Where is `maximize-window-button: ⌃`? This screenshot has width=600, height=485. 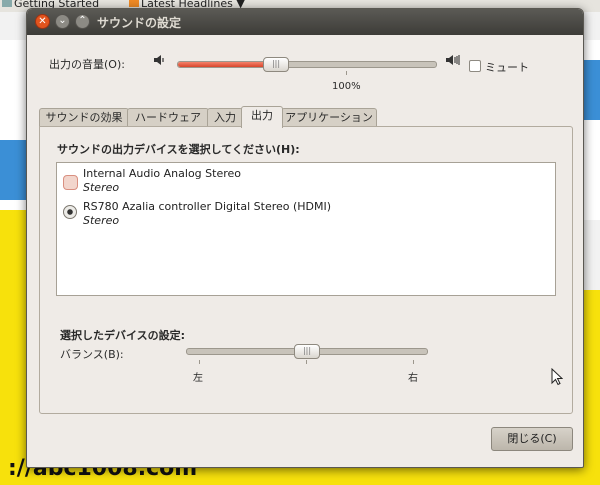 maximize-window-button: ⌃ is located at coordinates (82, 21).